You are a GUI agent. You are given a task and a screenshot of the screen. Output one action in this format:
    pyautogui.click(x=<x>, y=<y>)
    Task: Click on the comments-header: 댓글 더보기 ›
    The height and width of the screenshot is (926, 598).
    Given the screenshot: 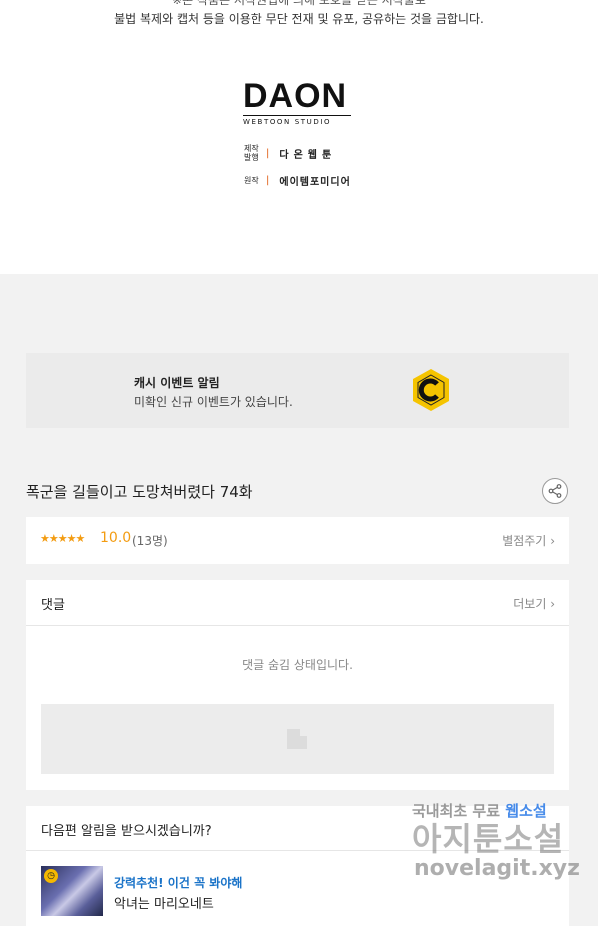 What is the action you would take?
    pyautogui.click(x=297, y=603)
    